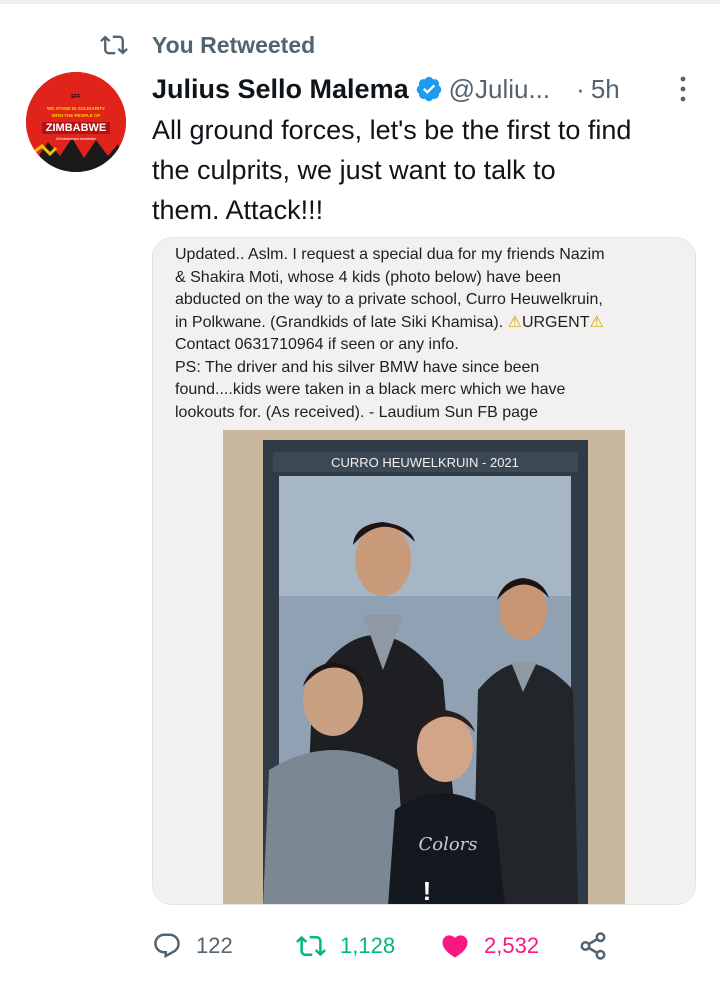  What do you see at coordinates (447, 844) in the screenshot?
I see `shirt-logo-text: Colors` at bounding box center [447, 844].